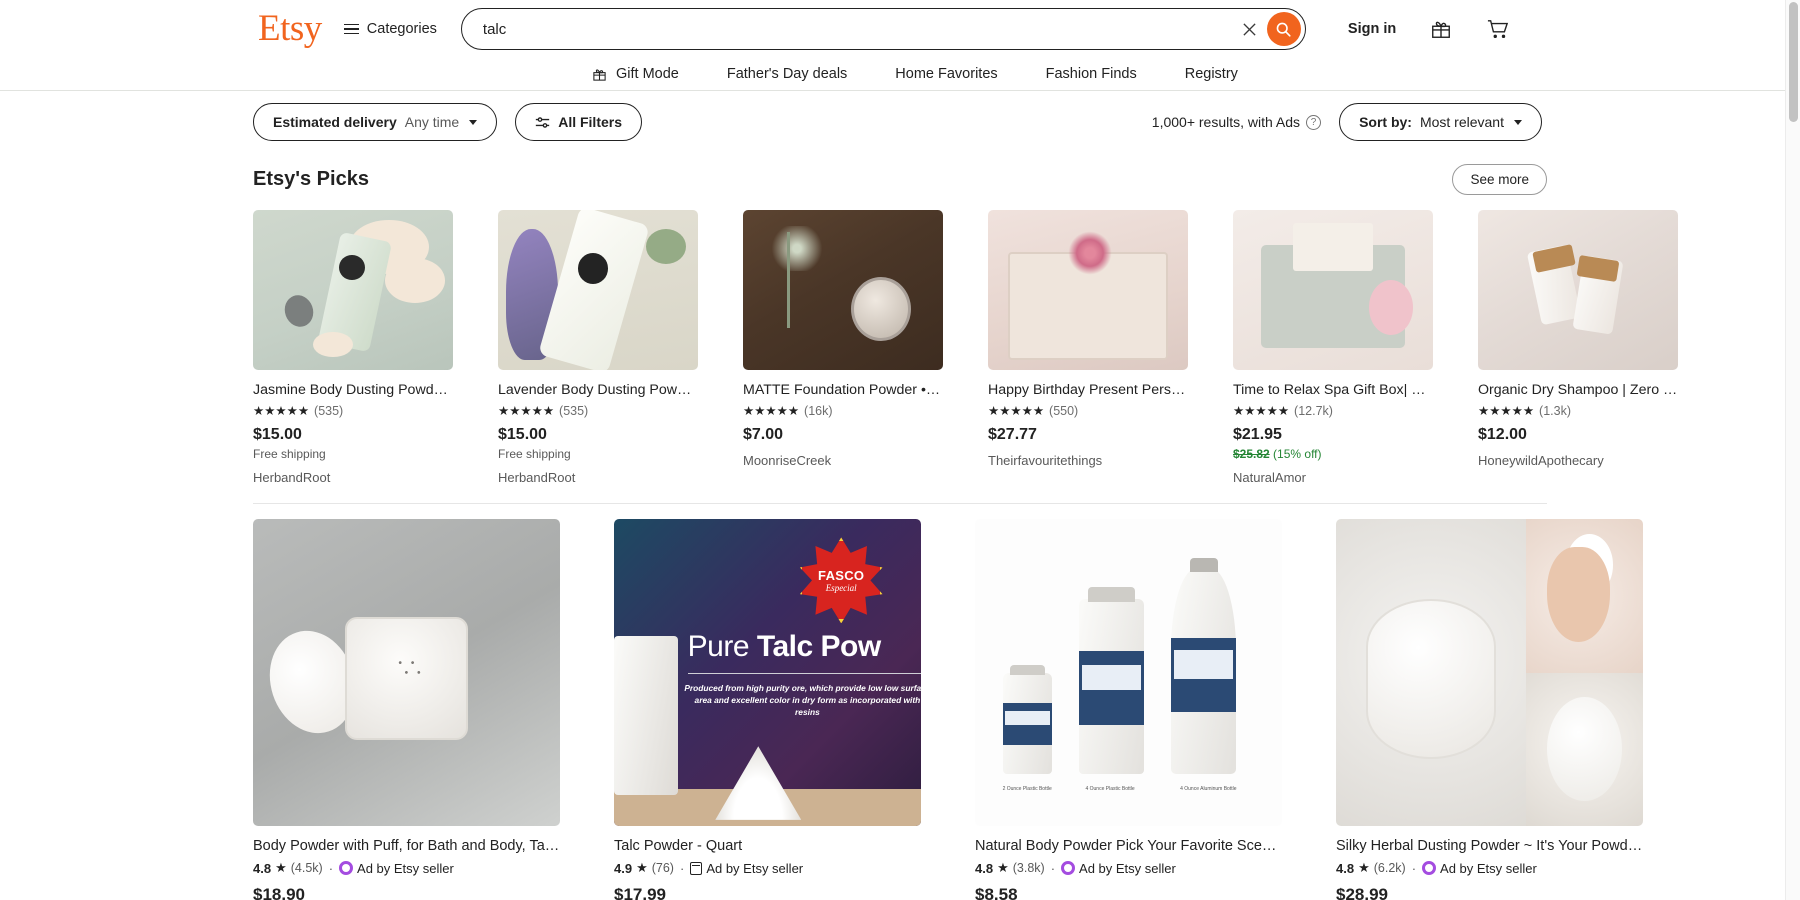 The width and height of the screenshot is (1800, 900). What do you see at coordinates (662, 868) in the screenshot?
I see `review-count: (76)` at bounding box center [662, 868].